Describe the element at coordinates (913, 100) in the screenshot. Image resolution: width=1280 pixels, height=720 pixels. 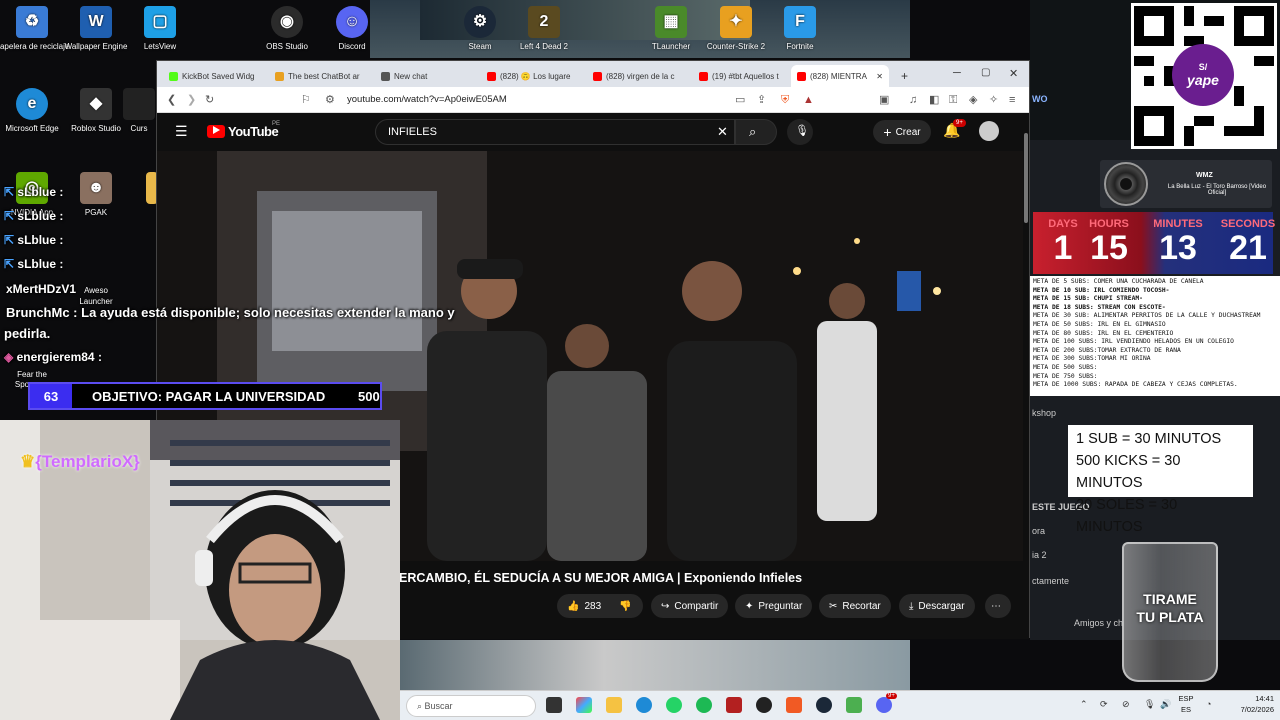
I see `media-icon: ♫` at that location.